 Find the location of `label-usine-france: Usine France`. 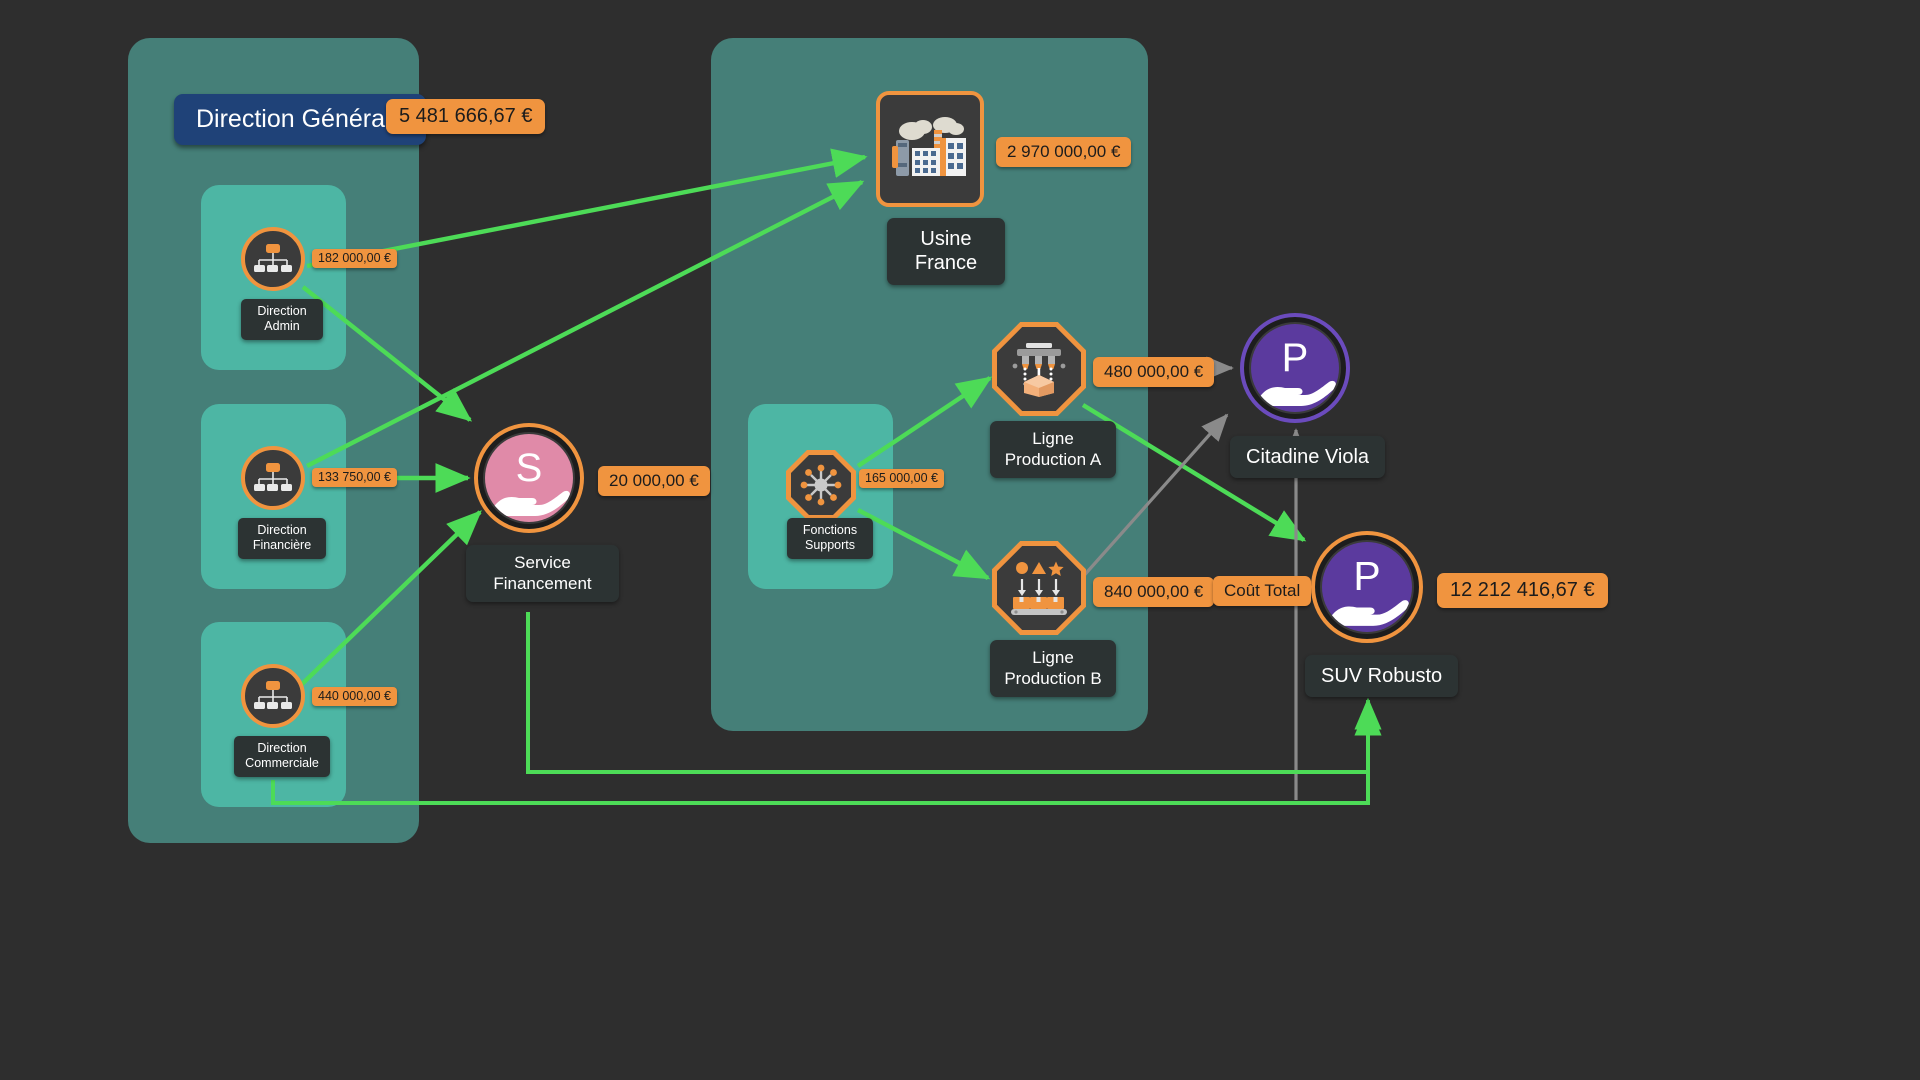

label-usine-france: Usine France is located at coordinates (946, 251).